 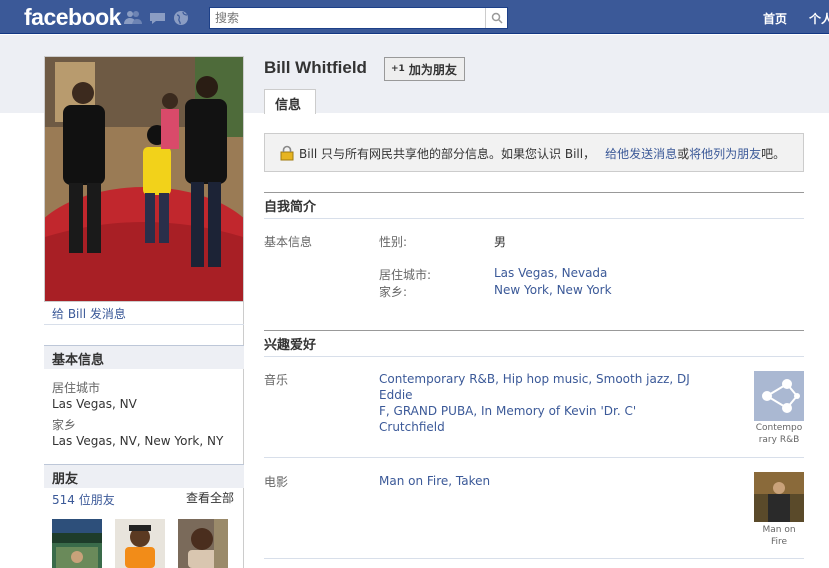 What do you see at coordinates (398, 69) in the screenshot?
I see `add-friend-icon: +1` at bounding box center [398, 69].